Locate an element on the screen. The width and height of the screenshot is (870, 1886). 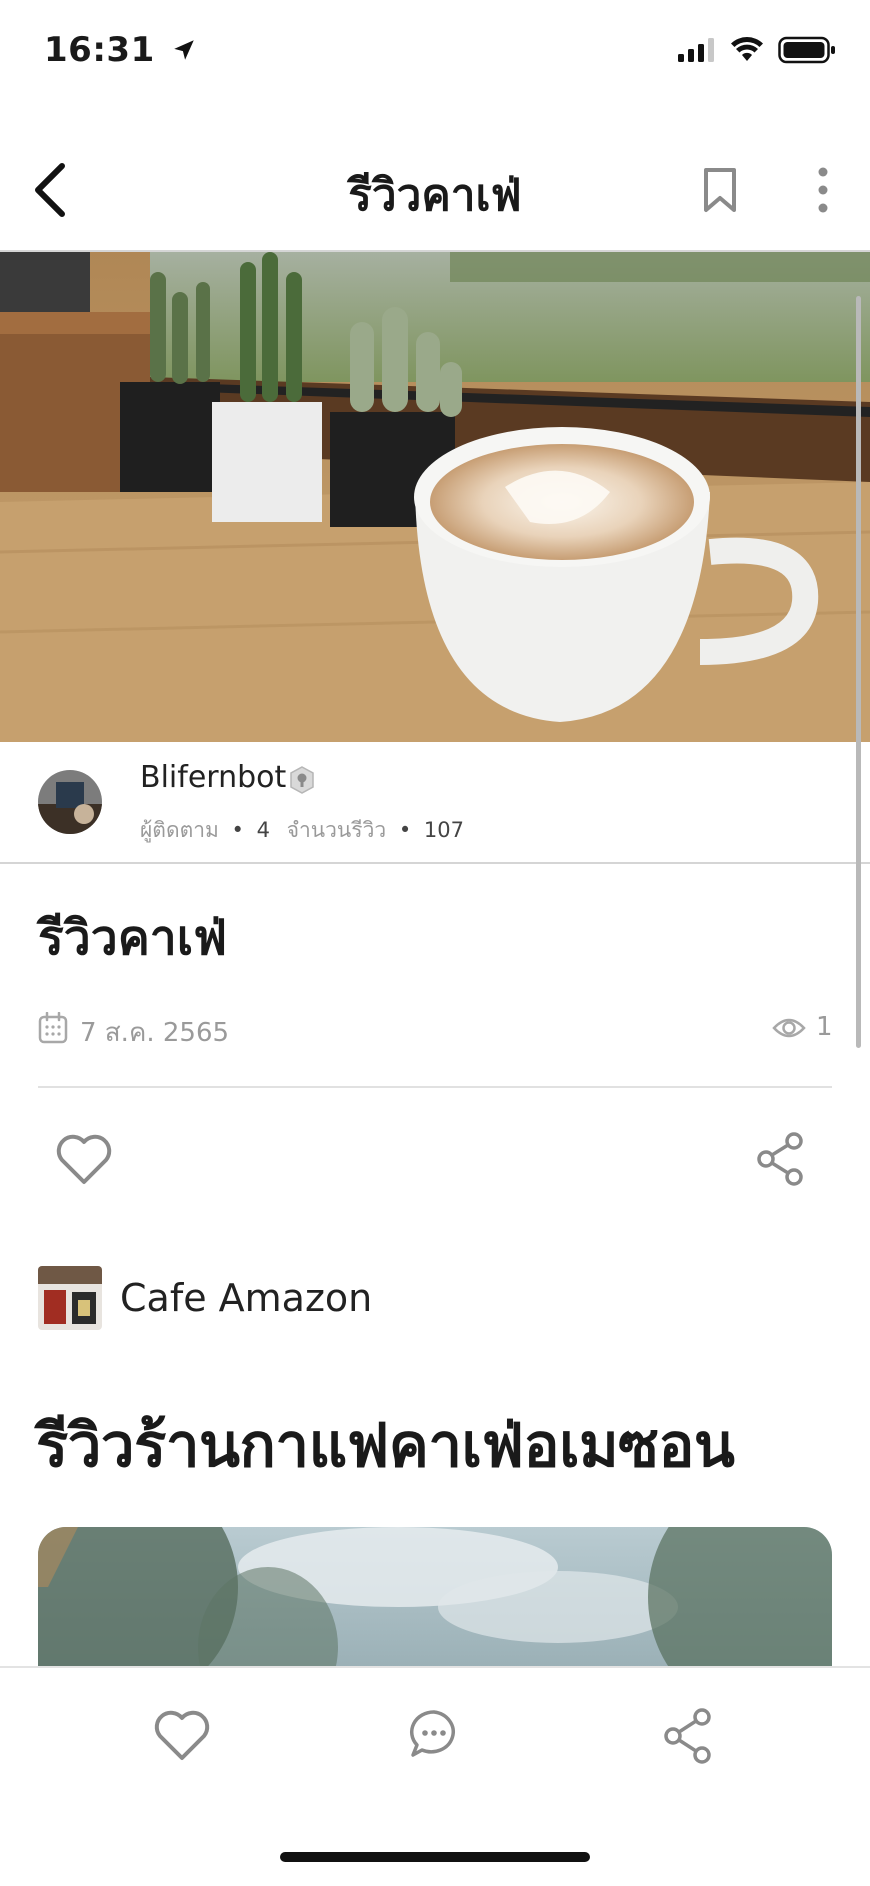
like-button is located at coordinates (84, 1159).